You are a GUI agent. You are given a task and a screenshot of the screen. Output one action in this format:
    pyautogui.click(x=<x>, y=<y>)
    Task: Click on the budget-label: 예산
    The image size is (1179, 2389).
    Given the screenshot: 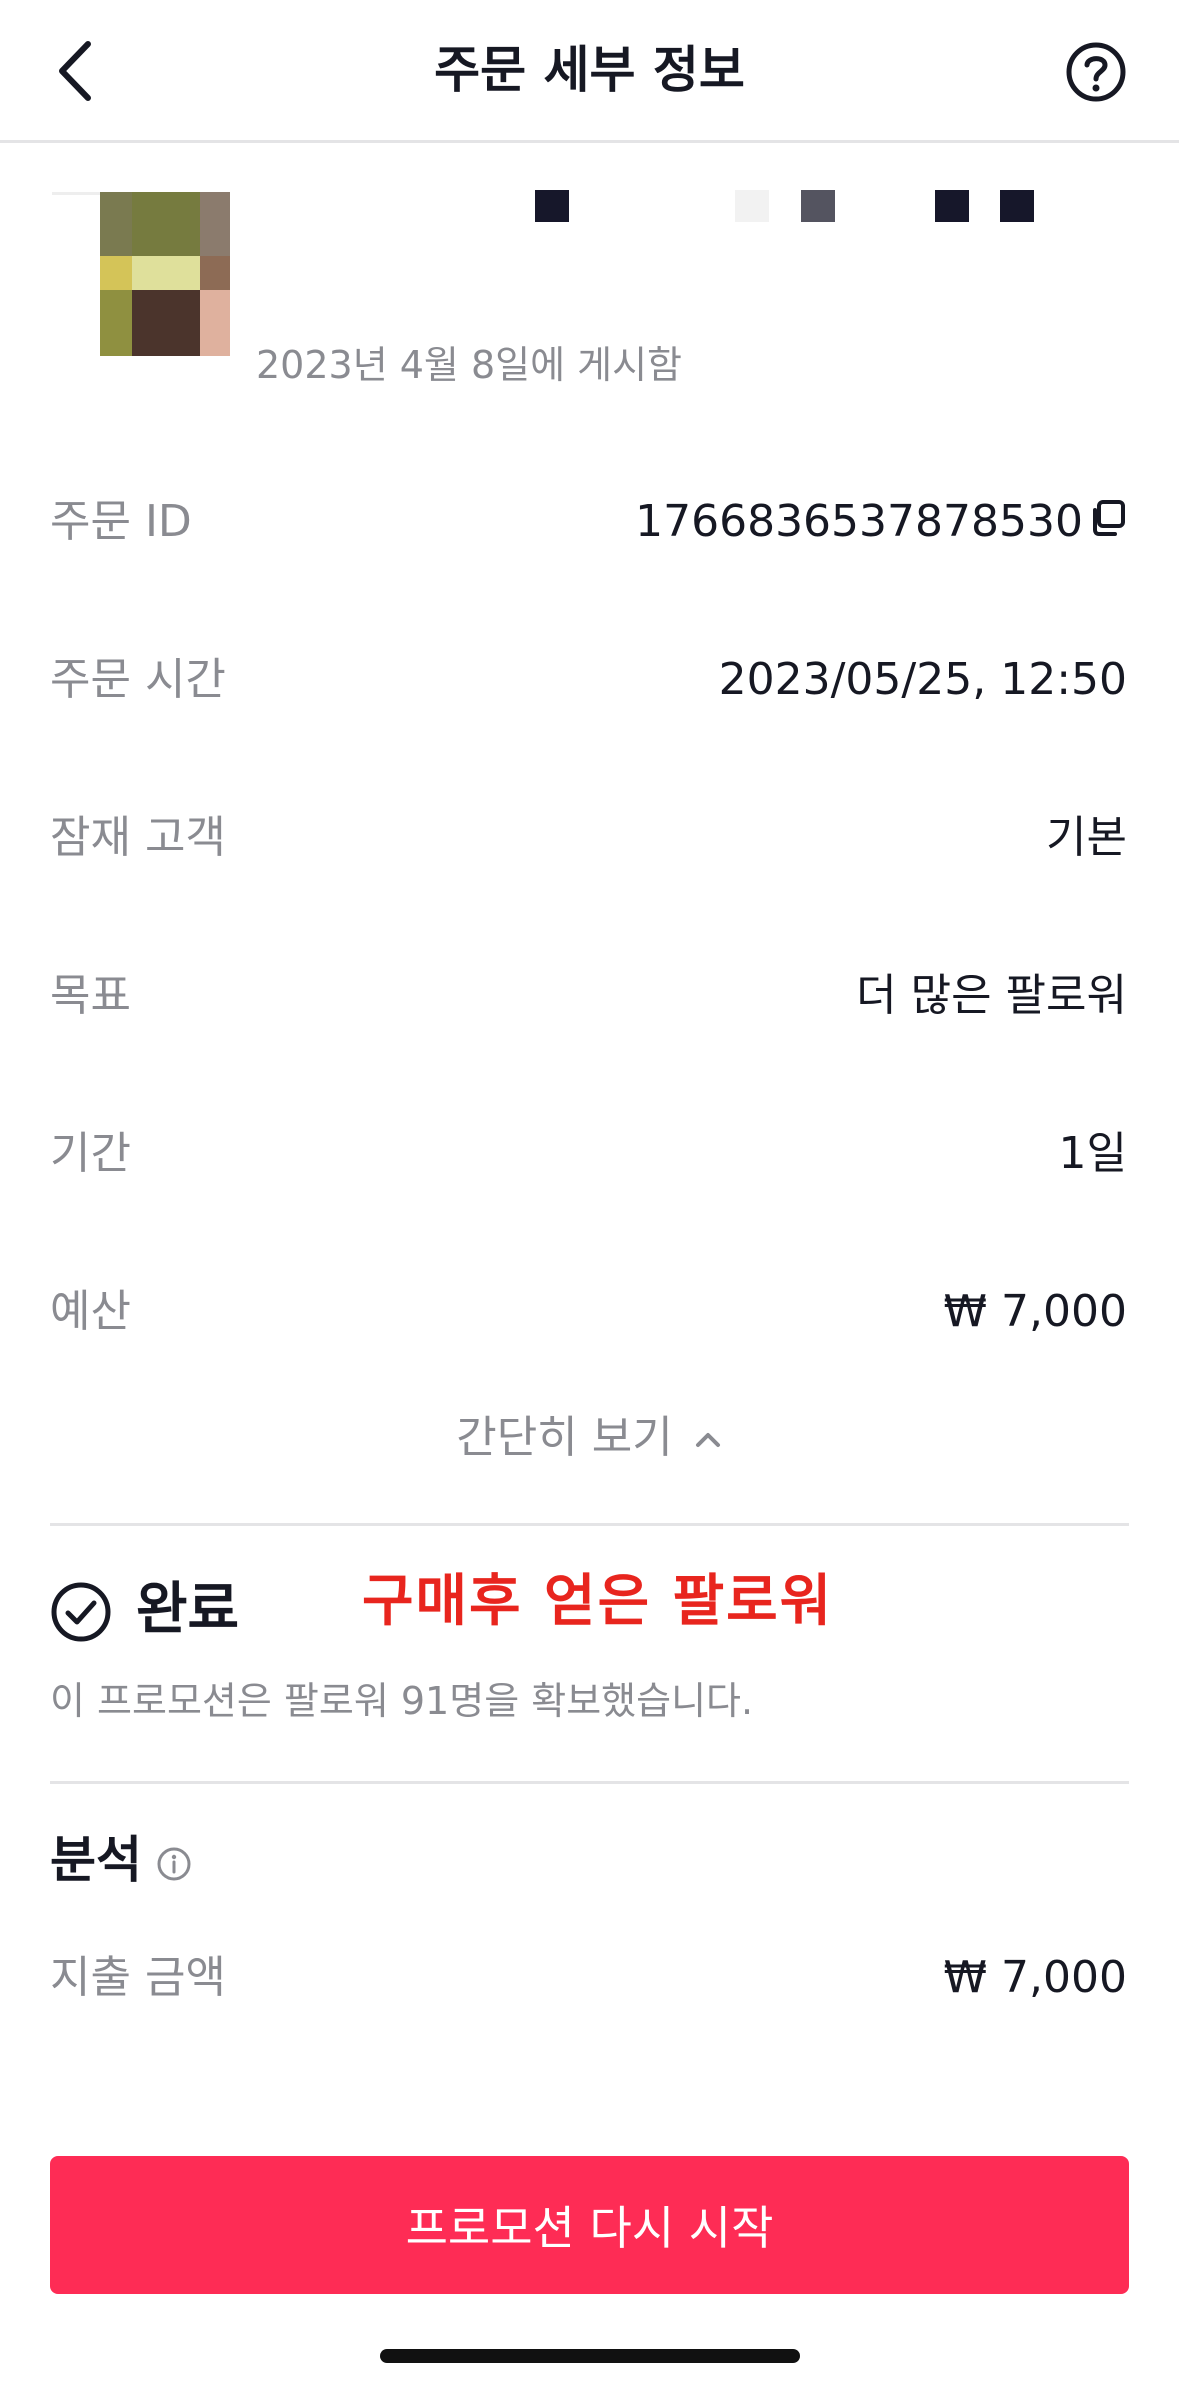 What is the action you would take?
    pyautogui.click(x=90, y=1311)
    